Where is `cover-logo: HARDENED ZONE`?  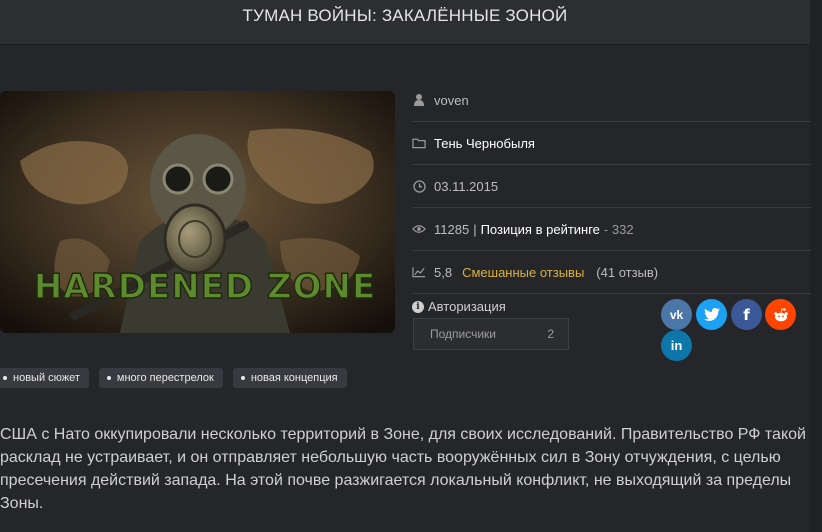
cover-logo: HARDENED ZONE is located at coordinates (205, 287).